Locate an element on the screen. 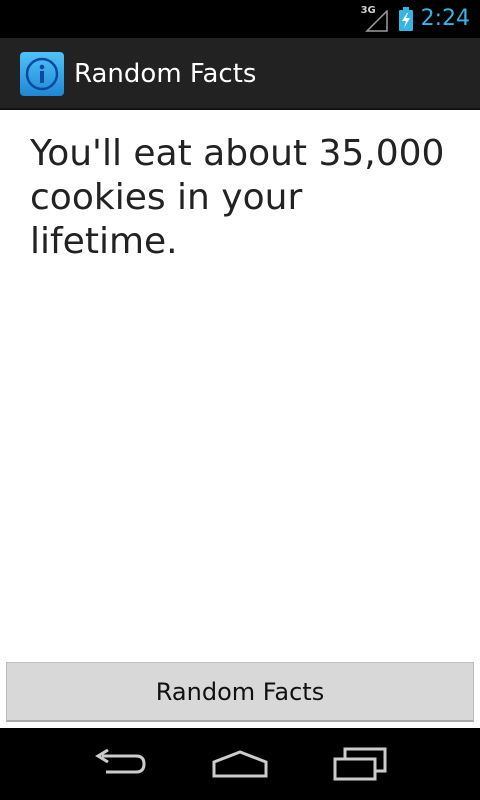 Image resolution: width=480 pixels, height=800 pixels. battery-charging-icon is located at coordinates (405, 19).